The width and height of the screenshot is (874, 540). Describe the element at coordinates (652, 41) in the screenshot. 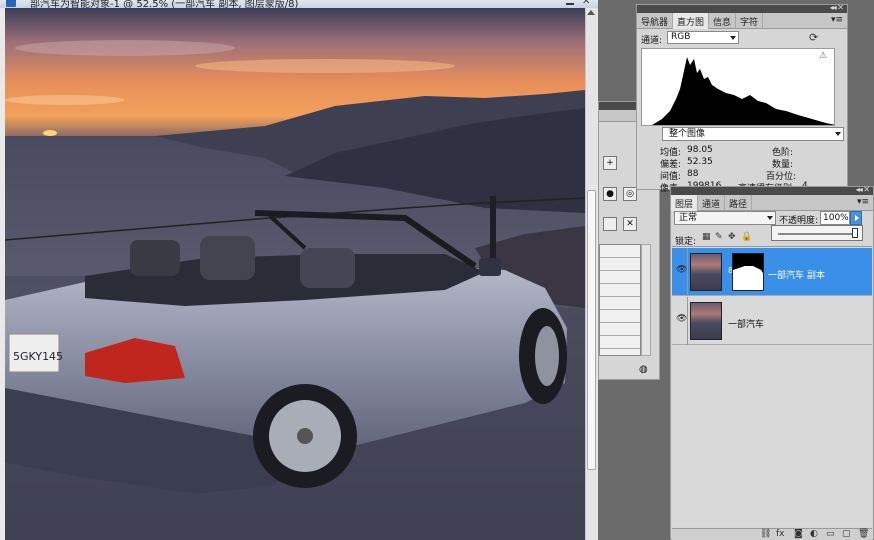

I see `channel-label: 通道:` at that location.